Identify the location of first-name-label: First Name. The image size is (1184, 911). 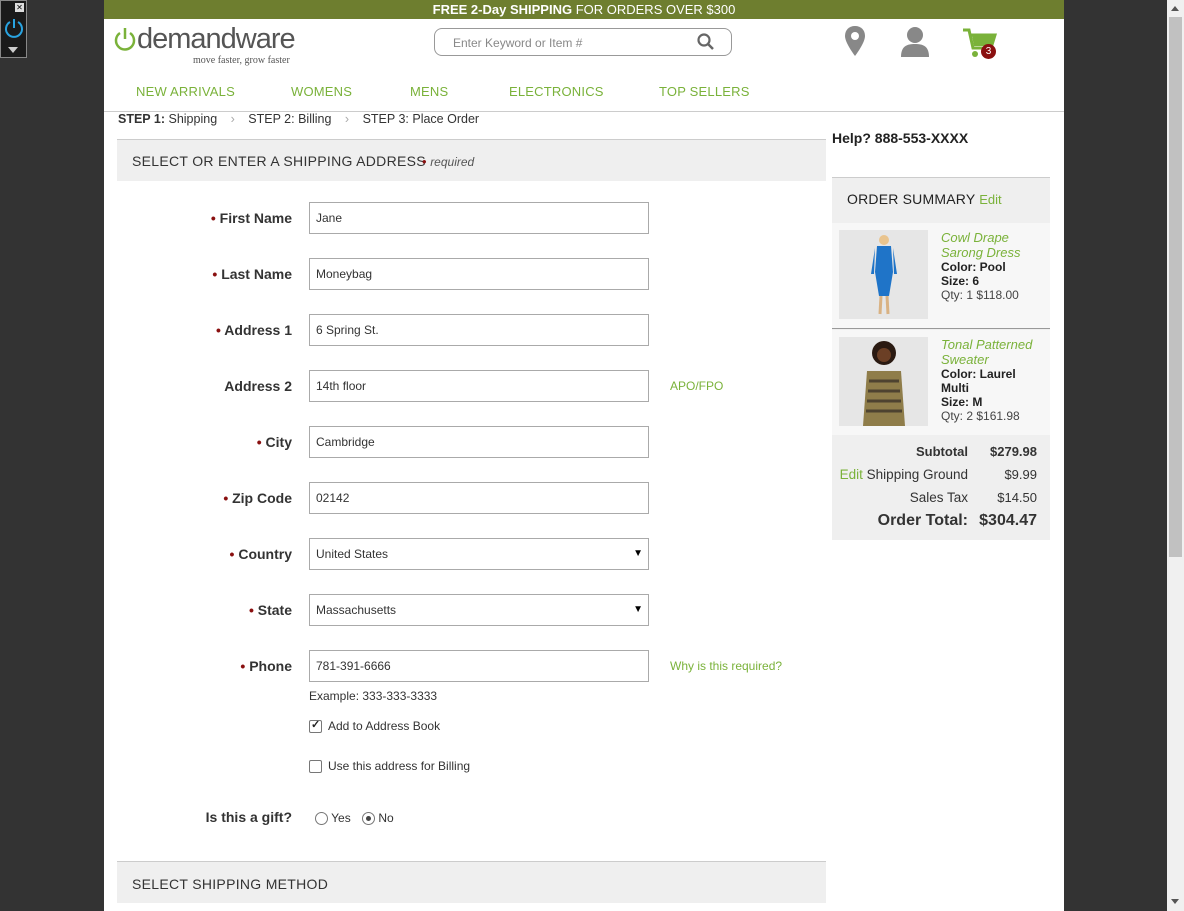
(255, 218).